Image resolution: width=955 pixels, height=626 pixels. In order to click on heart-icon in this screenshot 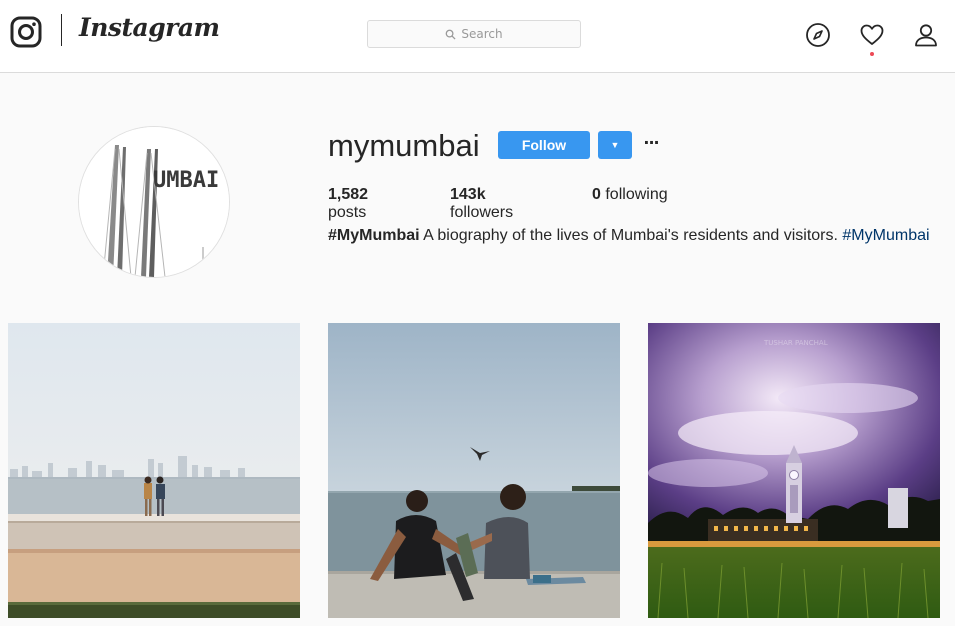, I will do `click(872, 35)`.